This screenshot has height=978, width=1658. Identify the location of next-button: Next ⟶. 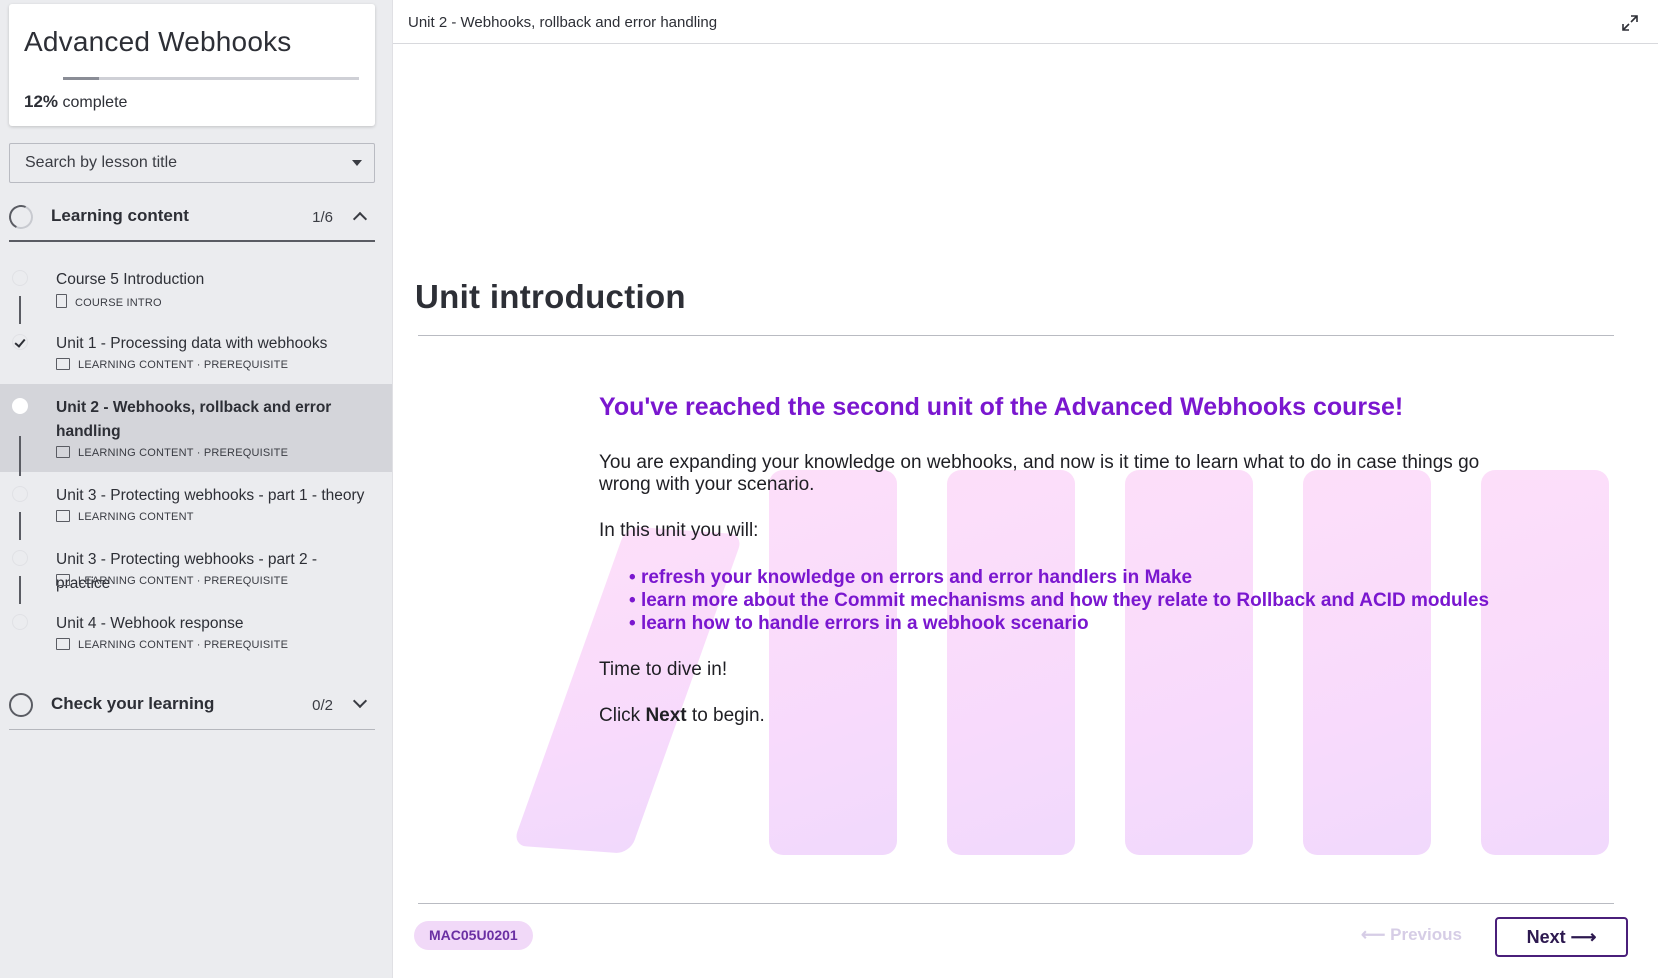
(1561, 937).